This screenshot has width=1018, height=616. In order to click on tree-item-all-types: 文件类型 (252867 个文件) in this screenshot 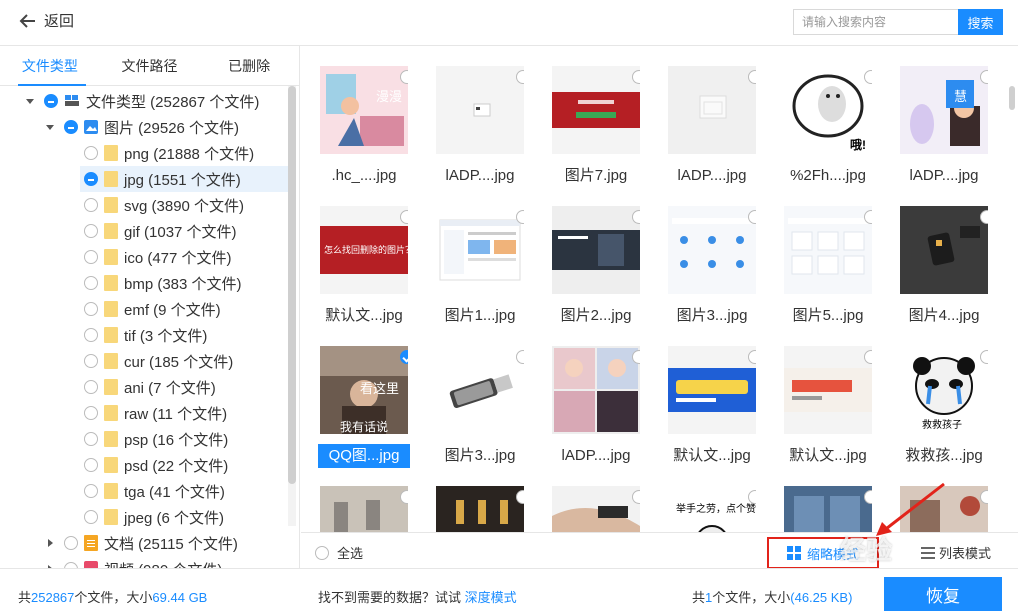, I will do `click(141, 101)`.